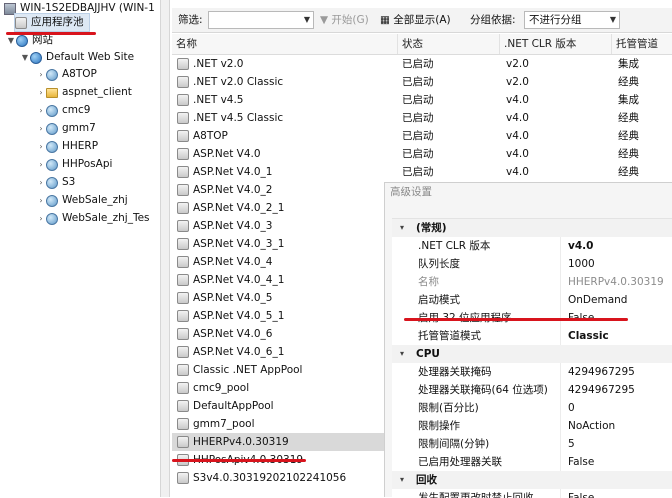 The height and width of the screenshot is (498, 672). Describe the element at coordinates (278, 244) in the screenshot. I see `app-pool-row: ASP.Net V4.0_3_1` at that location.